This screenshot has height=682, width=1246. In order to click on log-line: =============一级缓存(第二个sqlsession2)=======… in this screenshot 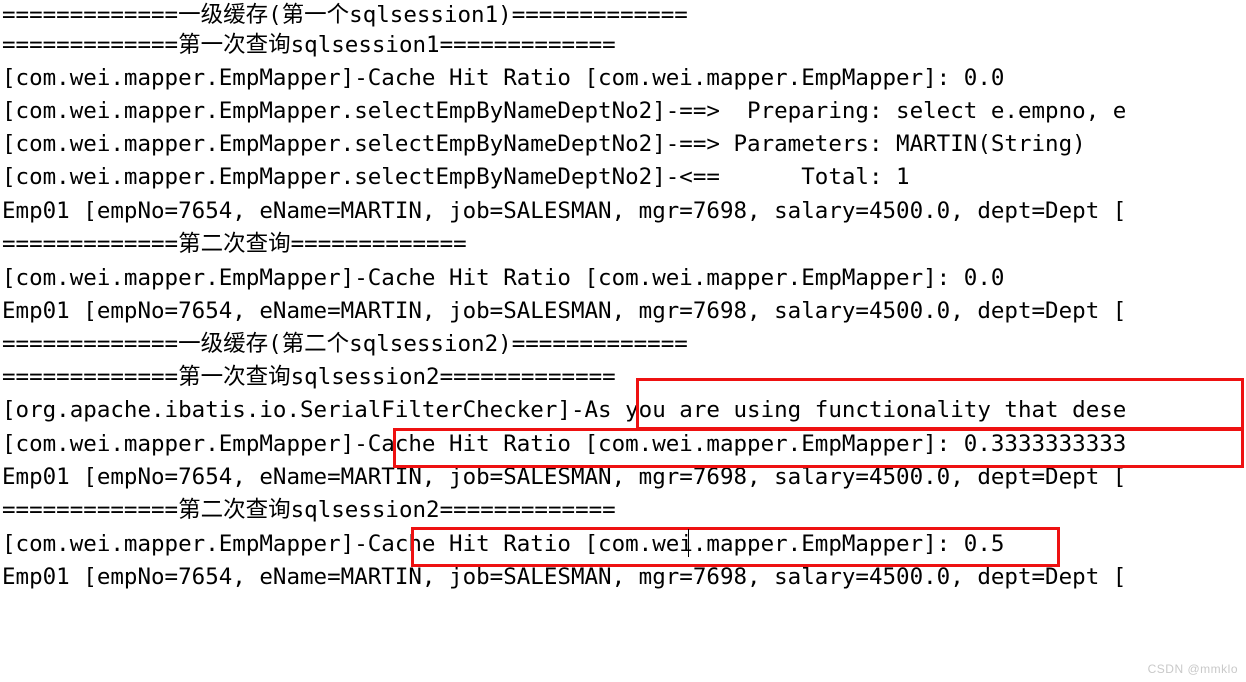, I will do `click(345, 344)`.